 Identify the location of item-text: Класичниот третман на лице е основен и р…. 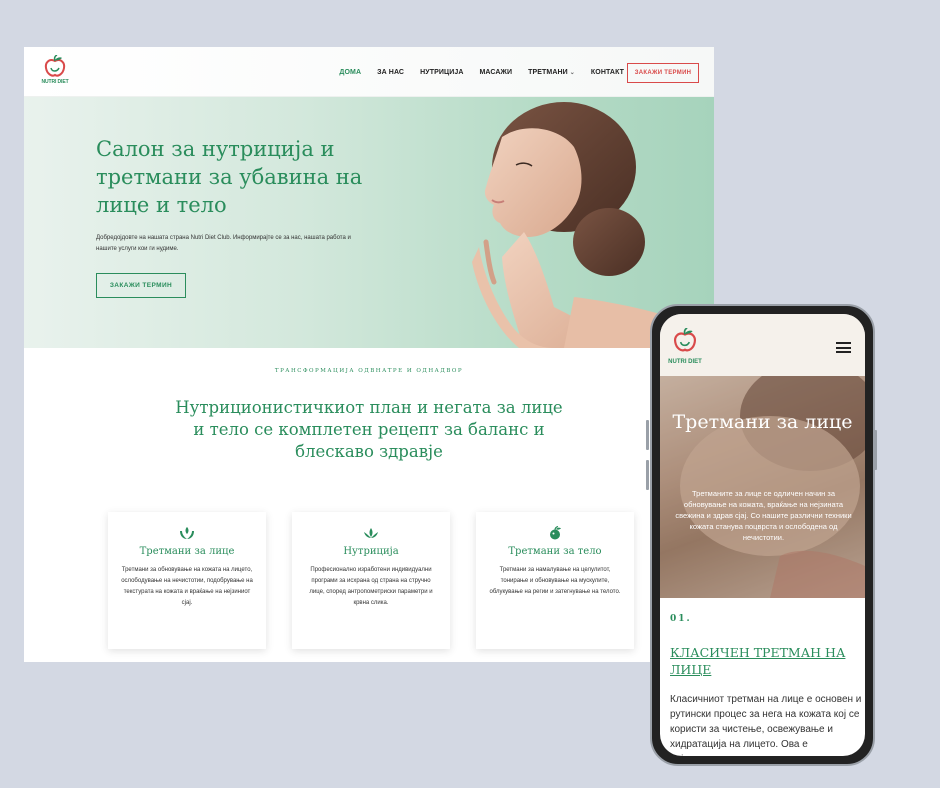
(767, 725).